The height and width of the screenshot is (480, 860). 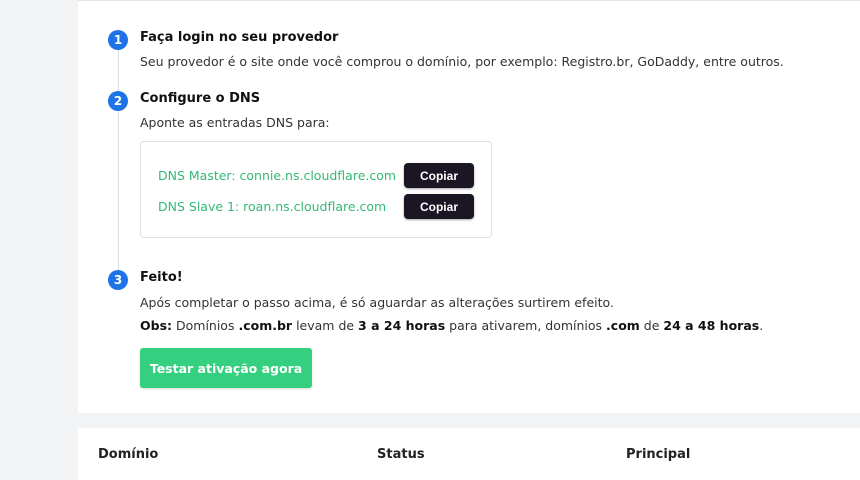 What do you see at coordinates (439, 206) in the screenshot?
I see `copy-dns-slave-button: Copiar` at bounding box center [439, 206].